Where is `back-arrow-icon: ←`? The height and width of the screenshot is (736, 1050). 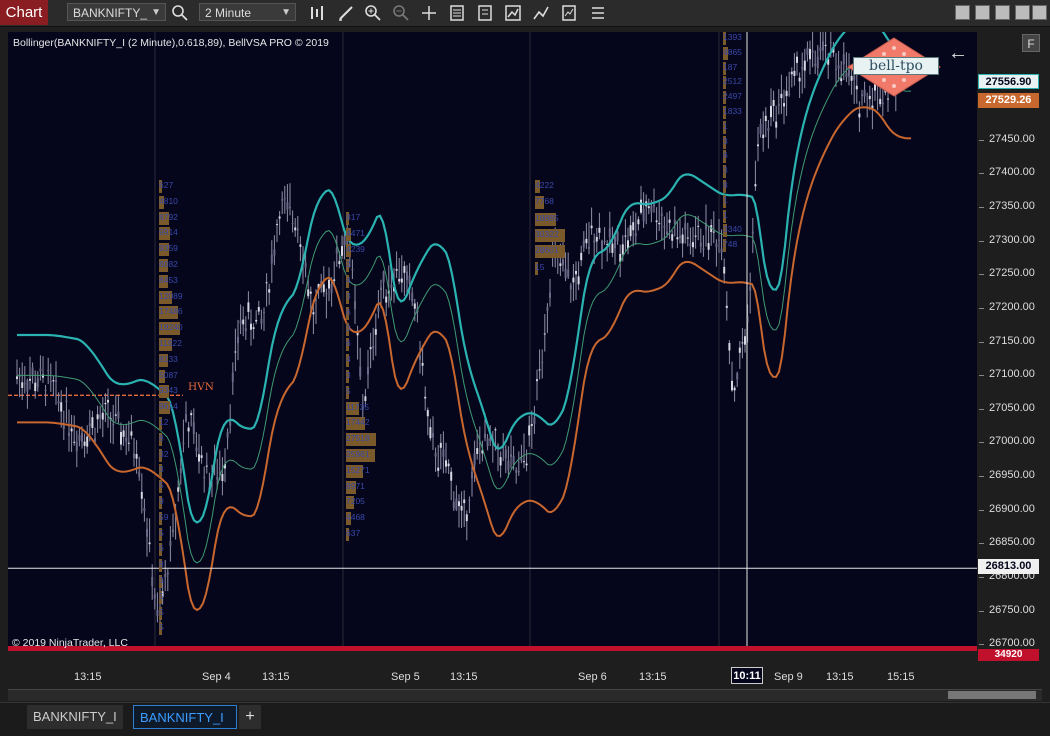 back-arrow-icon: ← is located at coordinates (958, 53).